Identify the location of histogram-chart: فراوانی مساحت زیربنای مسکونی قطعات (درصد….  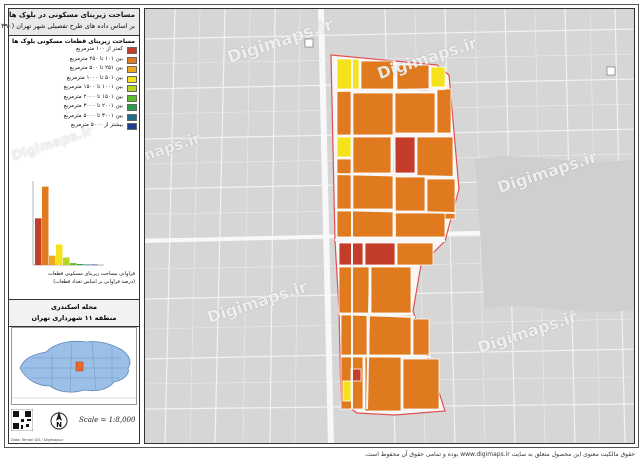
(75, 229).